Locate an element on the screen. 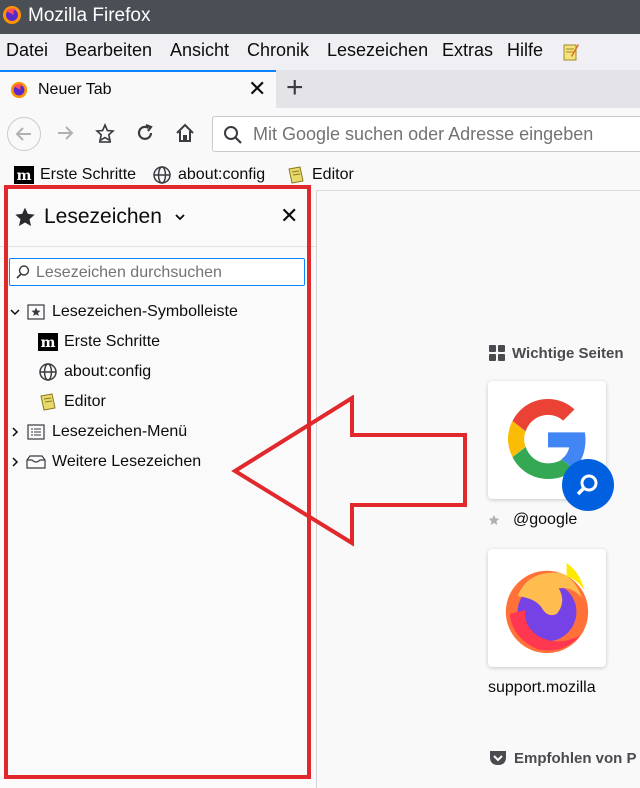  sidebar-search-box is located at coordinates (157, 272).